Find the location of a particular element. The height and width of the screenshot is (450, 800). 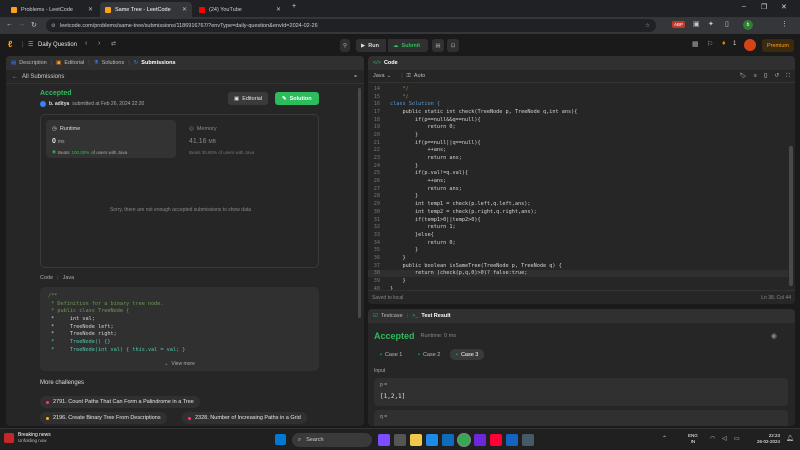

back-arrow-icon: ← is located at coordinates (15, 77).